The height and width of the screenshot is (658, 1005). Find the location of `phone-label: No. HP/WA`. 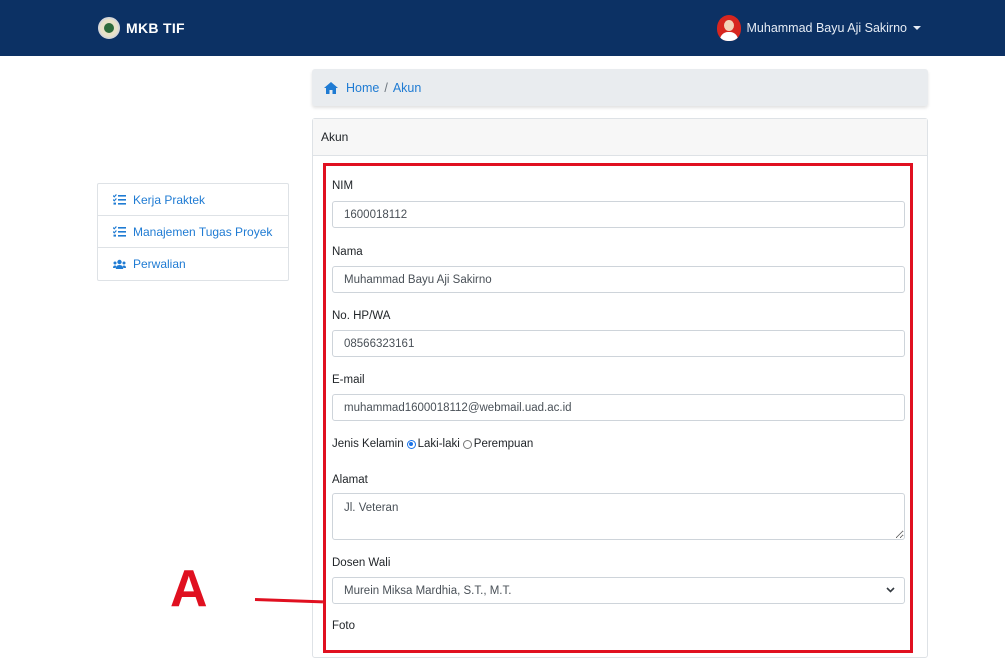

phone-label: No. HP/WA is located at coordinates (361, 316).